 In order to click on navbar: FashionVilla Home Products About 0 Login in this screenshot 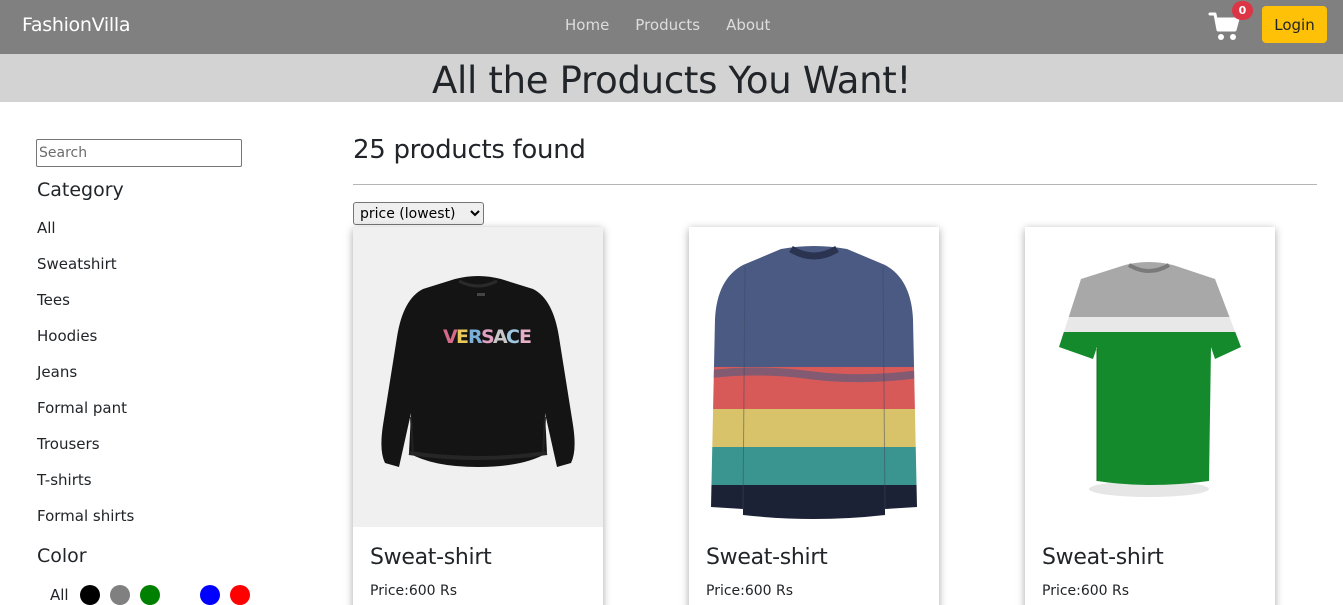, I will do `click(671, 27)`.